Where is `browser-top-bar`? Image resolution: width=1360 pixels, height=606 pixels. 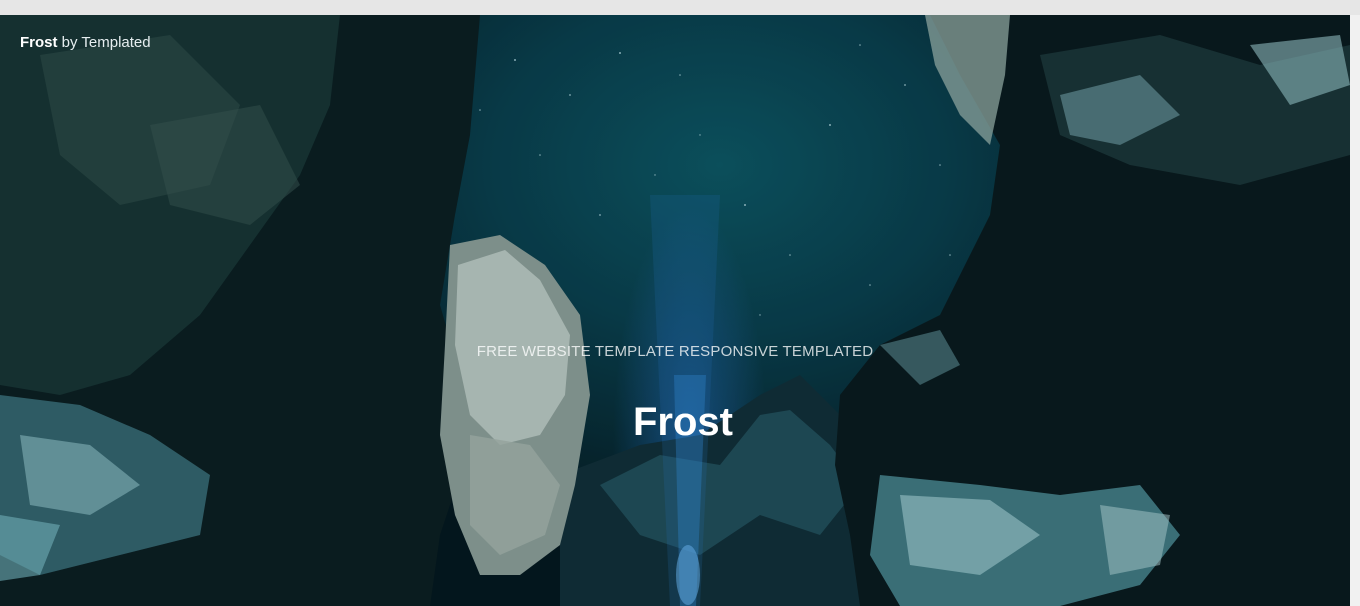 browser-top-bar is located at coordinates (680, 7).